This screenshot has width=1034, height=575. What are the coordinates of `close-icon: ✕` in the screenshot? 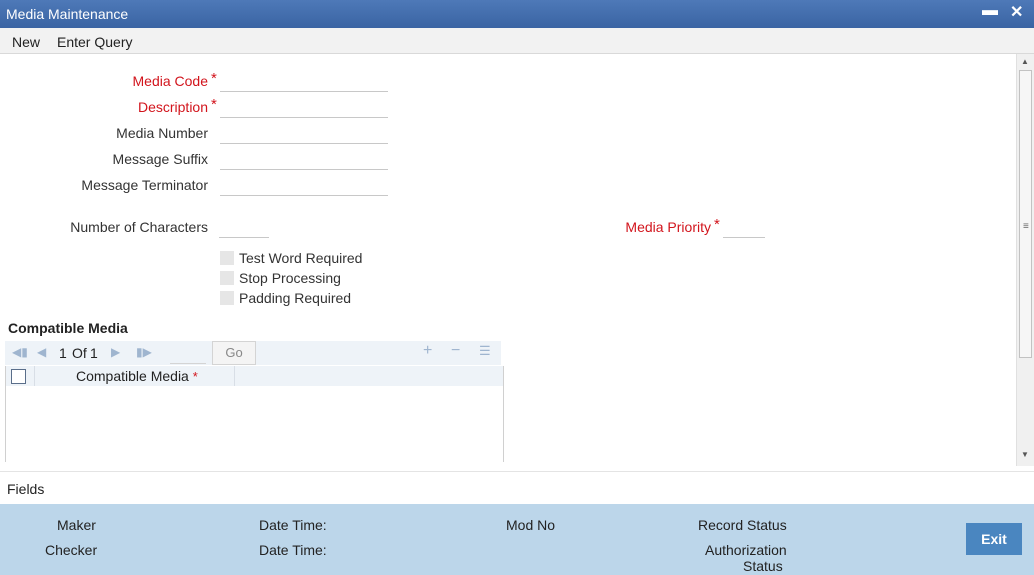 It's located at (1016, 12).